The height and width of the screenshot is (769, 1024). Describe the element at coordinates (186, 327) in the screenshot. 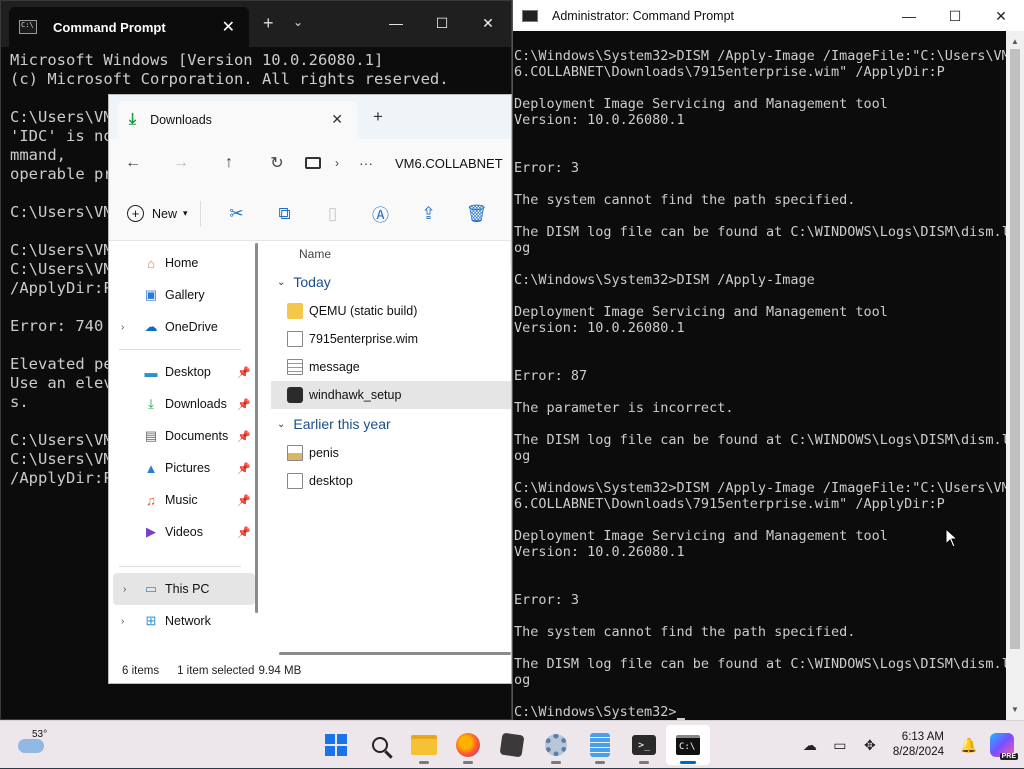

I see `sidebar-item-onedrive: › ☁ OneDrive` at that location.